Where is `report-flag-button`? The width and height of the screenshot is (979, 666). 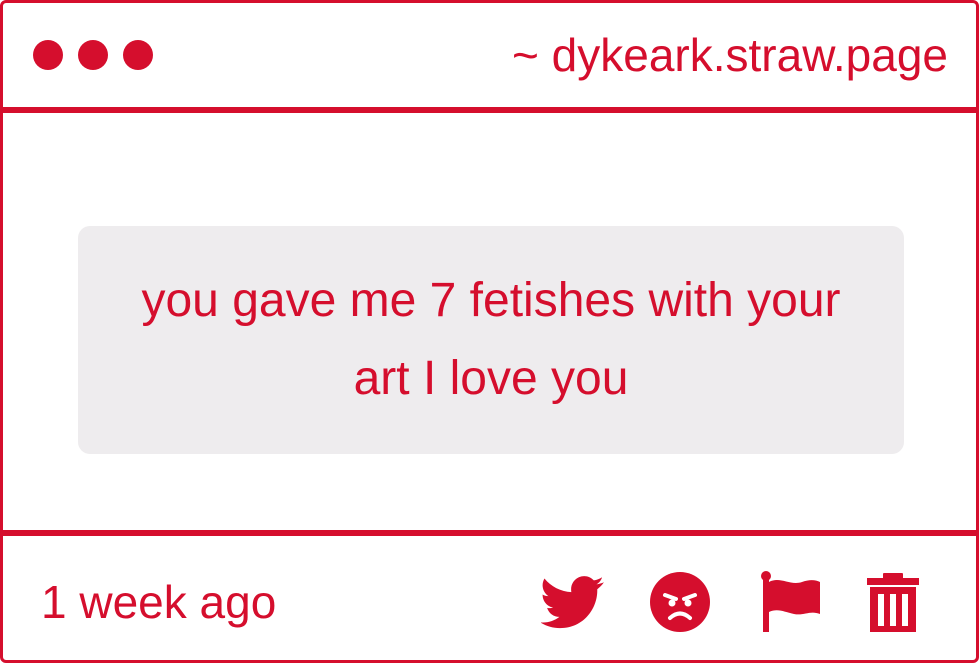
report-flag-button is located at coordinates (790, 602).